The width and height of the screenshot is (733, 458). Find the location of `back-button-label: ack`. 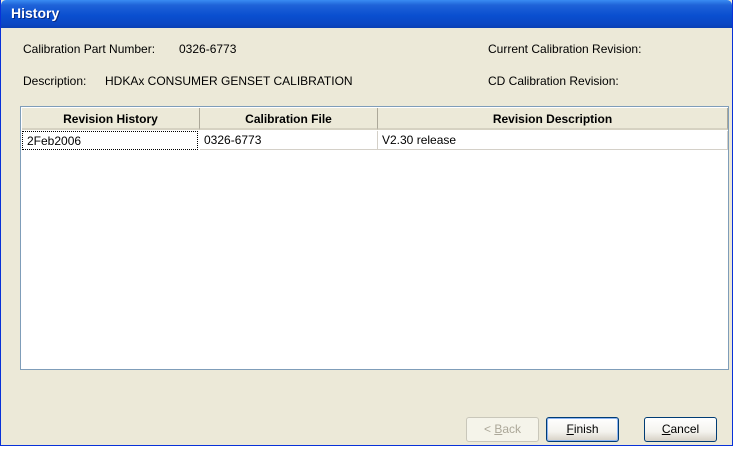

back-button-label: ack is located at coordinates (512, 429).